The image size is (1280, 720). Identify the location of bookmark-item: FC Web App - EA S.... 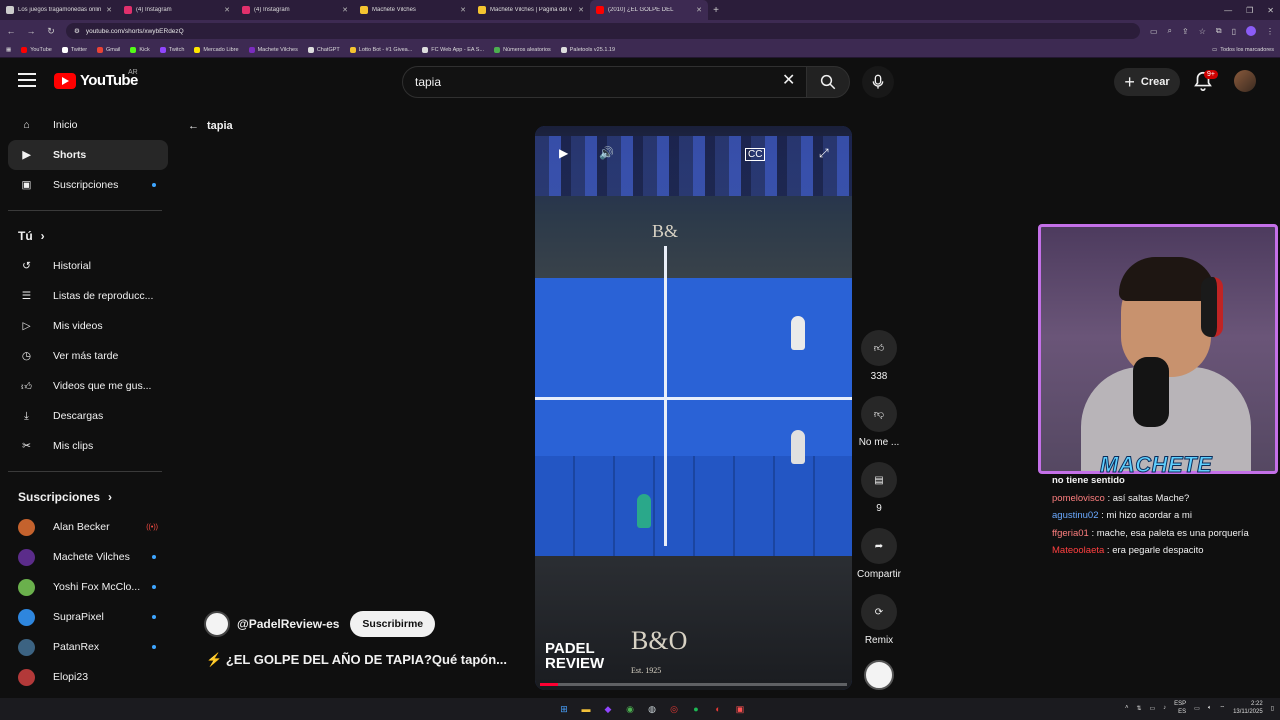
(453, 49).